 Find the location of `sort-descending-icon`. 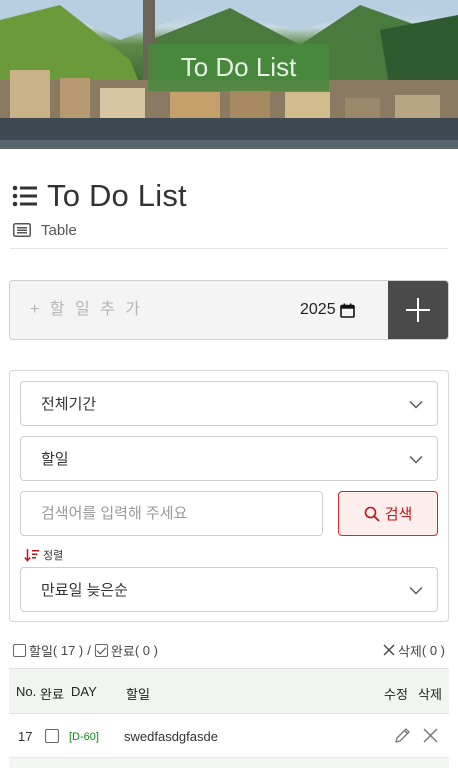

sort-descending-icon is located at coordinates (31, 555).